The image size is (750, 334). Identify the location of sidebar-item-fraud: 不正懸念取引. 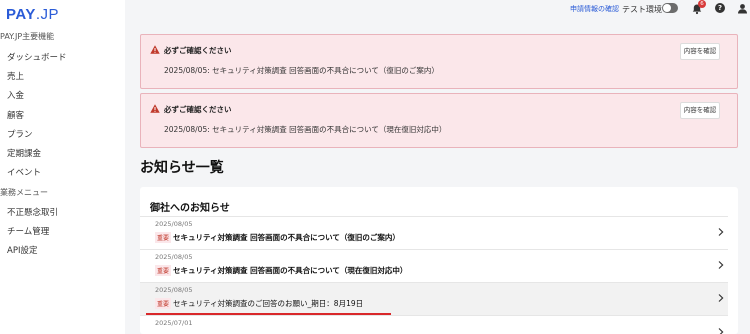
(32, 212).